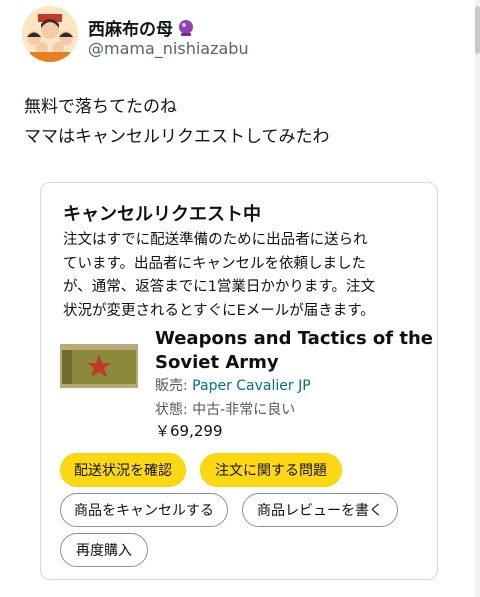 Image resolution: width=480 pixels, height=597 pixels. I want to click on tweet-header: 西麻布の母 @mama_nishiazabu, so click(242, 34).